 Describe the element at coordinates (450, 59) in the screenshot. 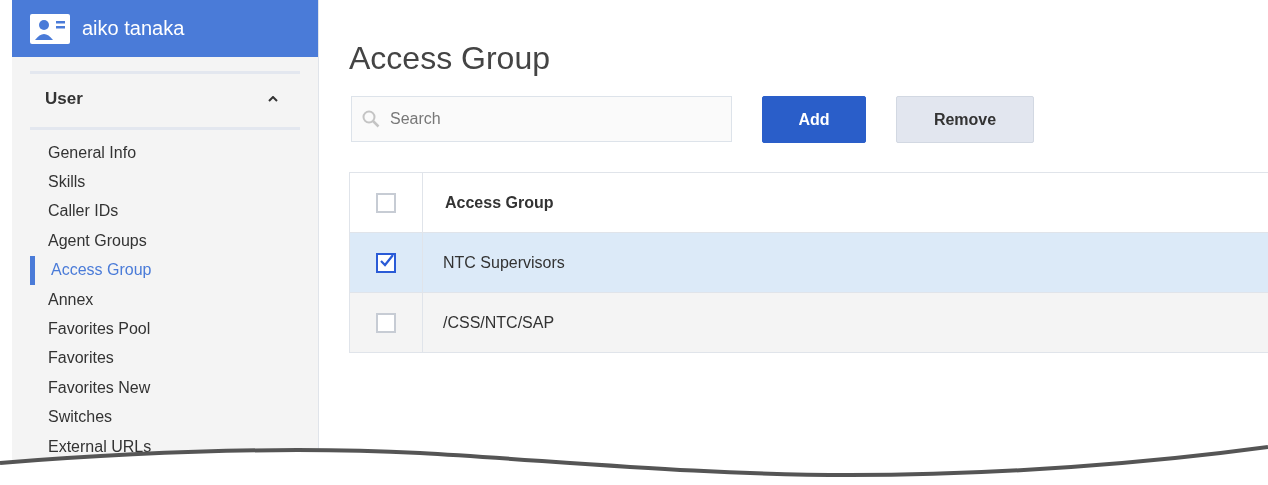

I see `page-title: Access Group` at that location.